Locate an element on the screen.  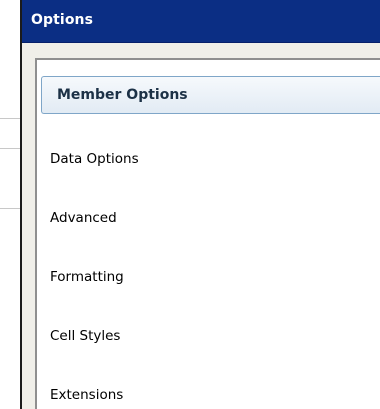
background-window is located at coordinates (10, 204).